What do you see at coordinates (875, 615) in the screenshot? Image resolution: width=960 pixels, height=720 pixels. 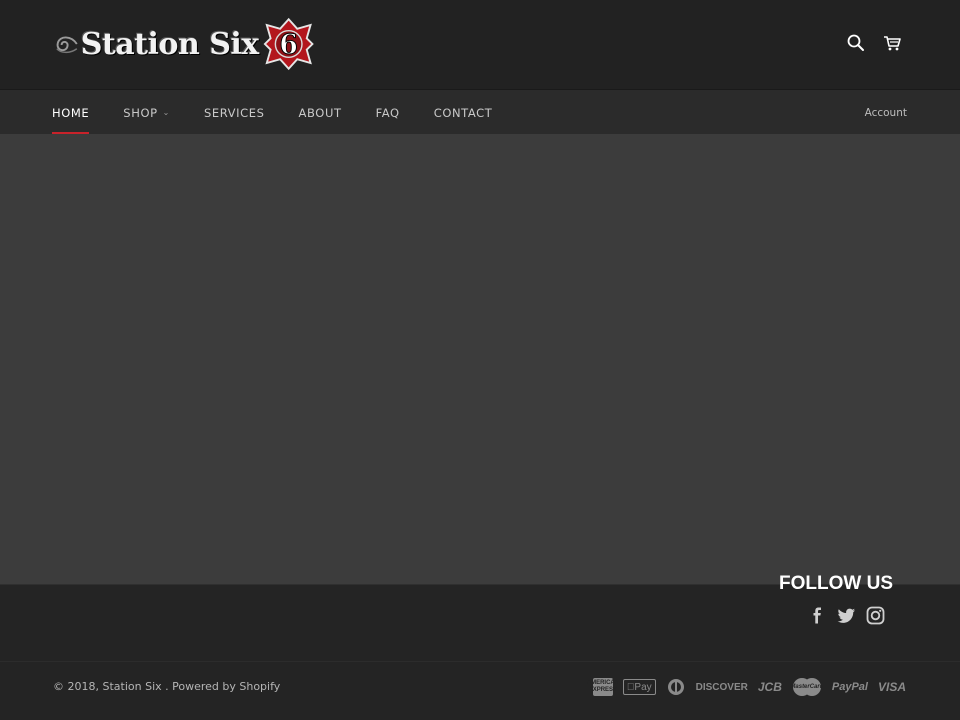 I see `instagram-icon` at bounding box center [875, 615].